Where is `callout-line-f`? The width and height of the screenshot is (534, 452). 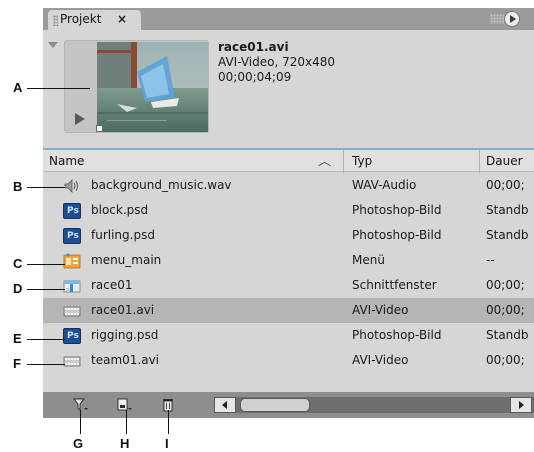
callout-line-f is located at coordinates (46, 364).